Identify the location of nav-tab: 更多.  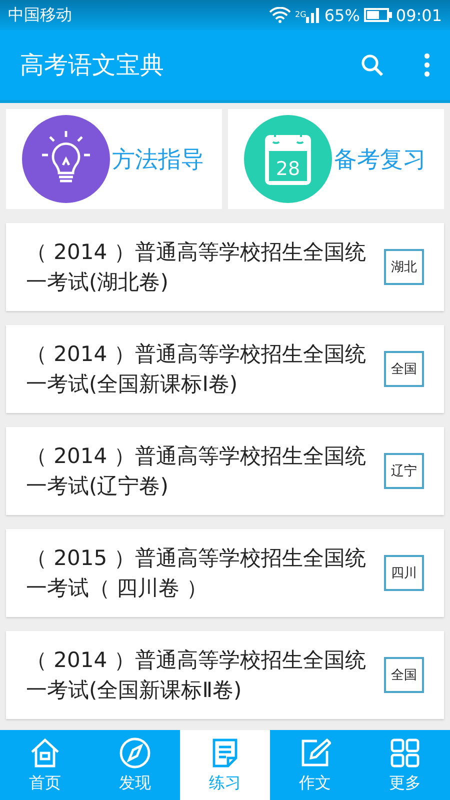
(405, 765).